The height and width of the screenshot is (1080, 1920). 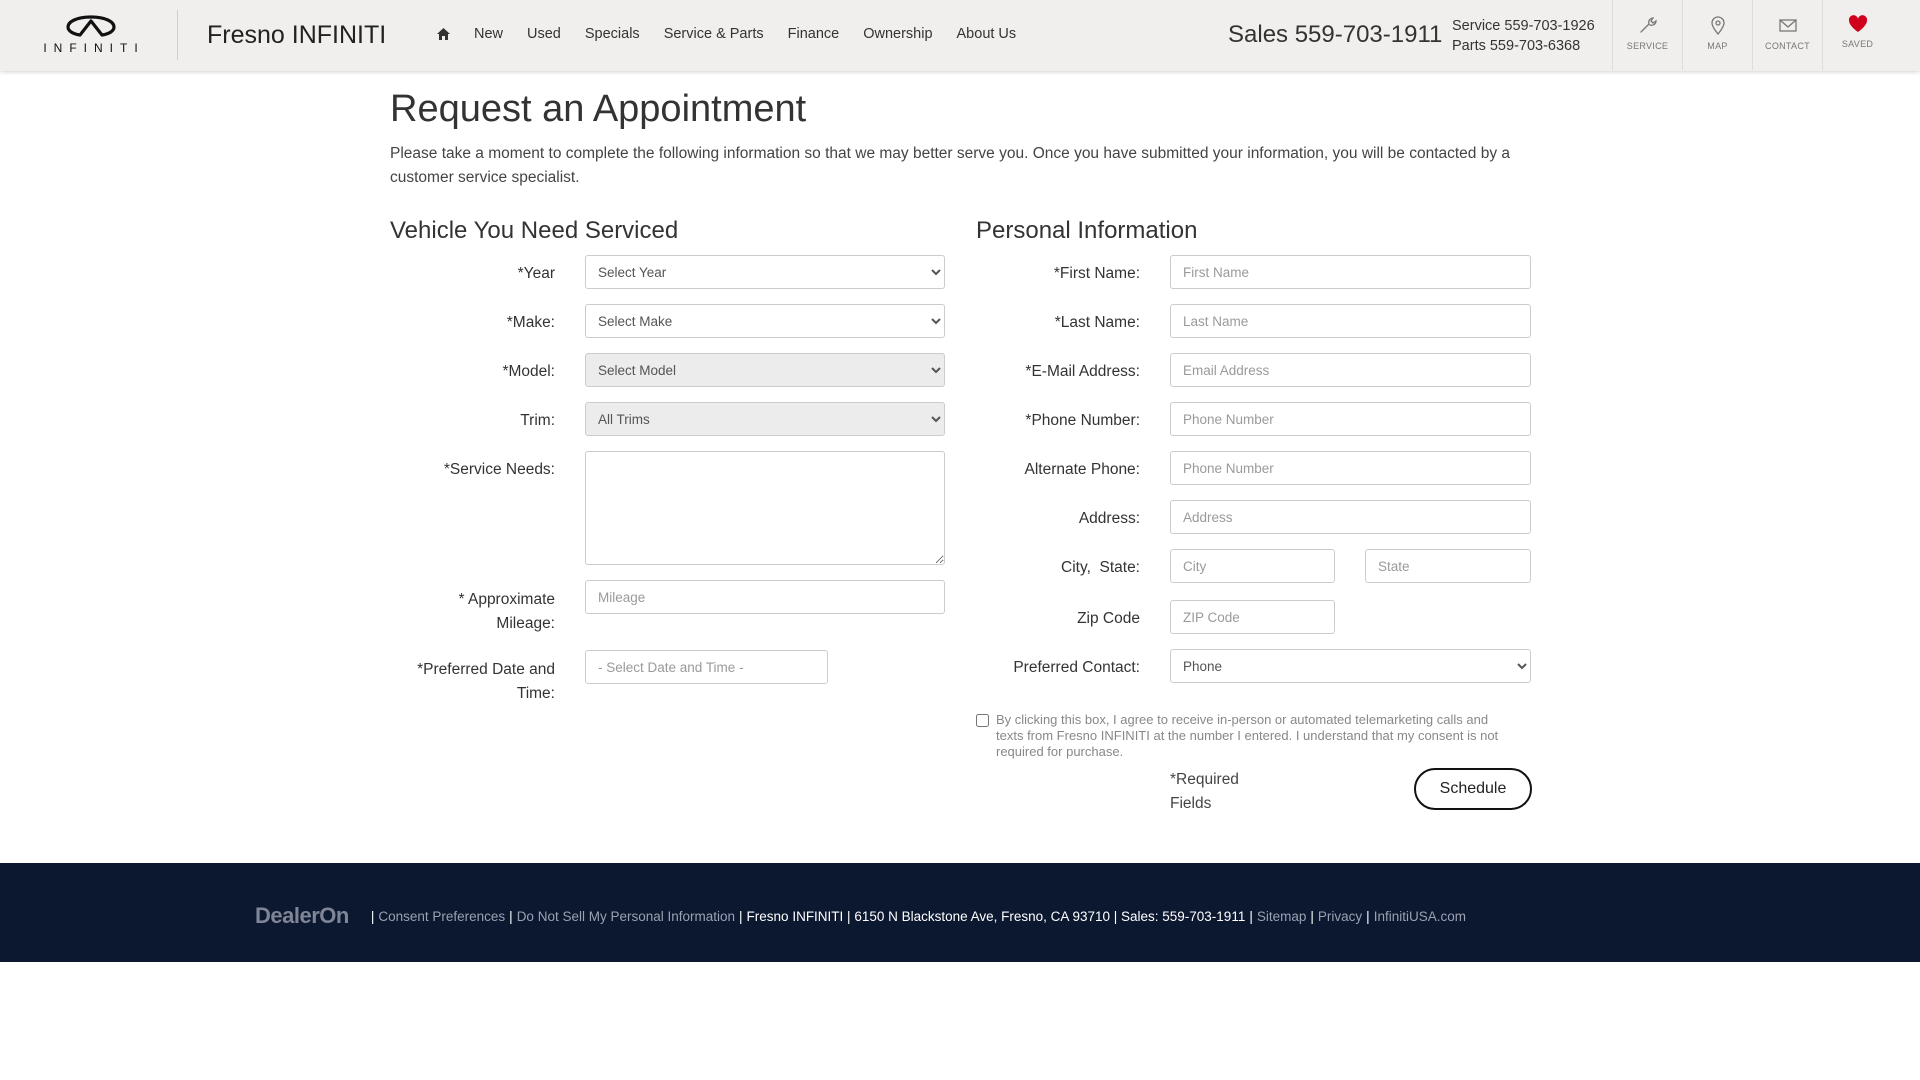 What do you see at coordinates (472, 682) in the screenshot?
I see `preferred-date-label: *Preferred Date and Time:` at bounding box center [472, 682].